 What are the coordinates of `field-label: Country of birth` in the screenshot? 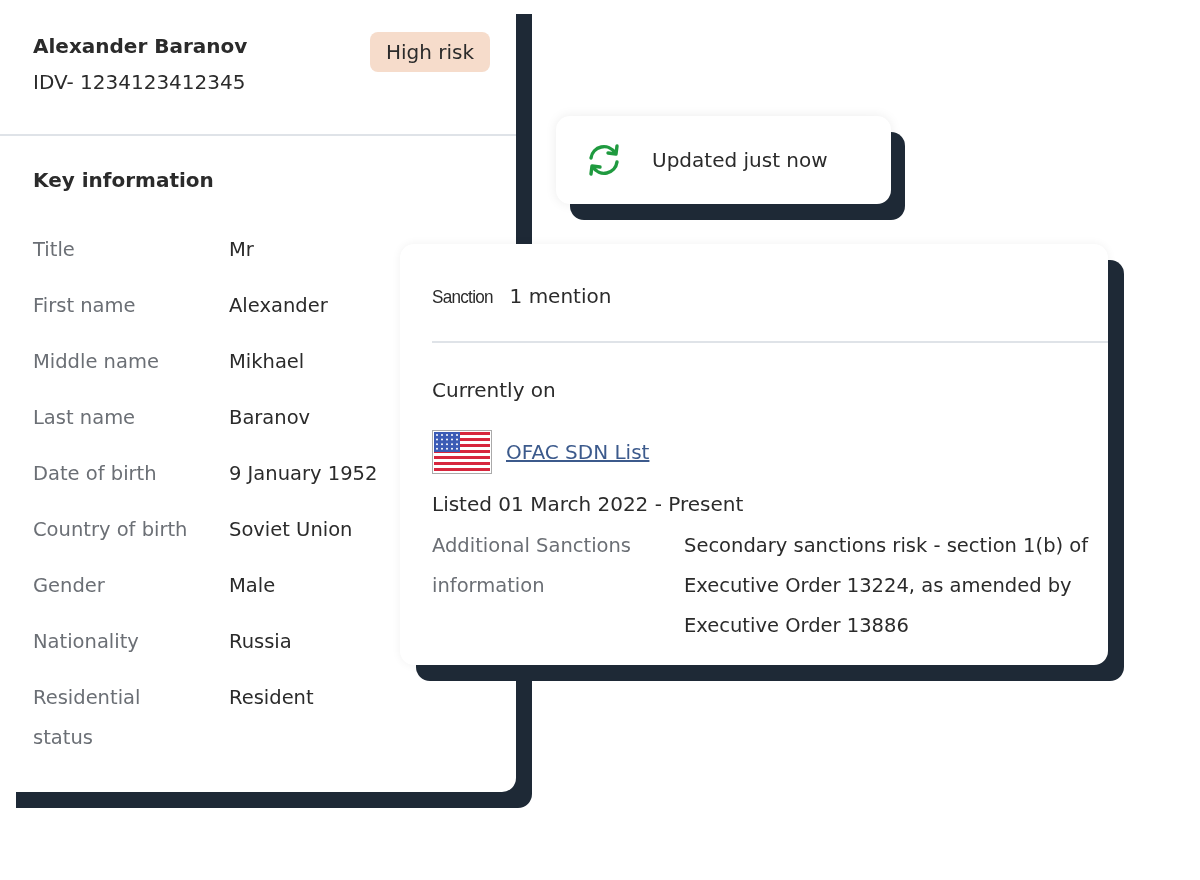 It's located at (111, 530).